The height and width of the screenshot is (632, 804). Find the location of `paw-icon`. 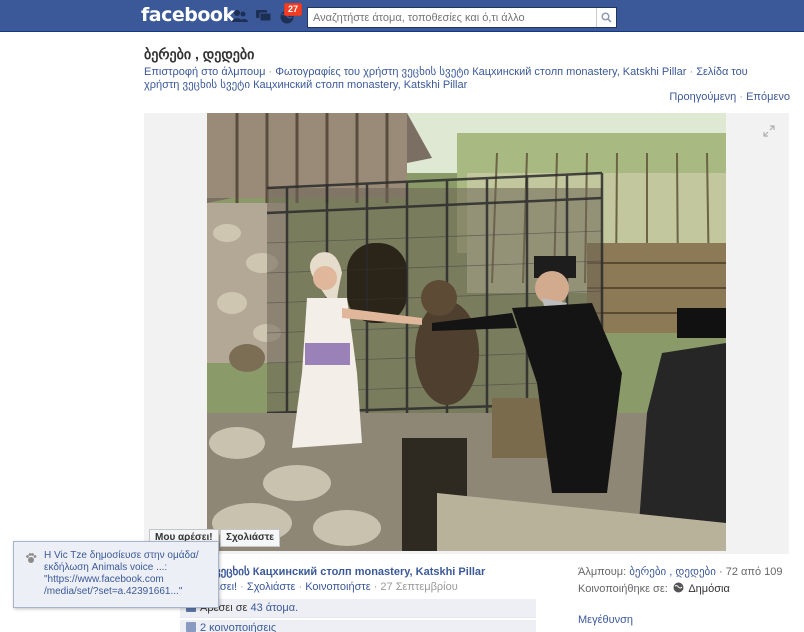

paw-icon is located at coordinates (31, 560).